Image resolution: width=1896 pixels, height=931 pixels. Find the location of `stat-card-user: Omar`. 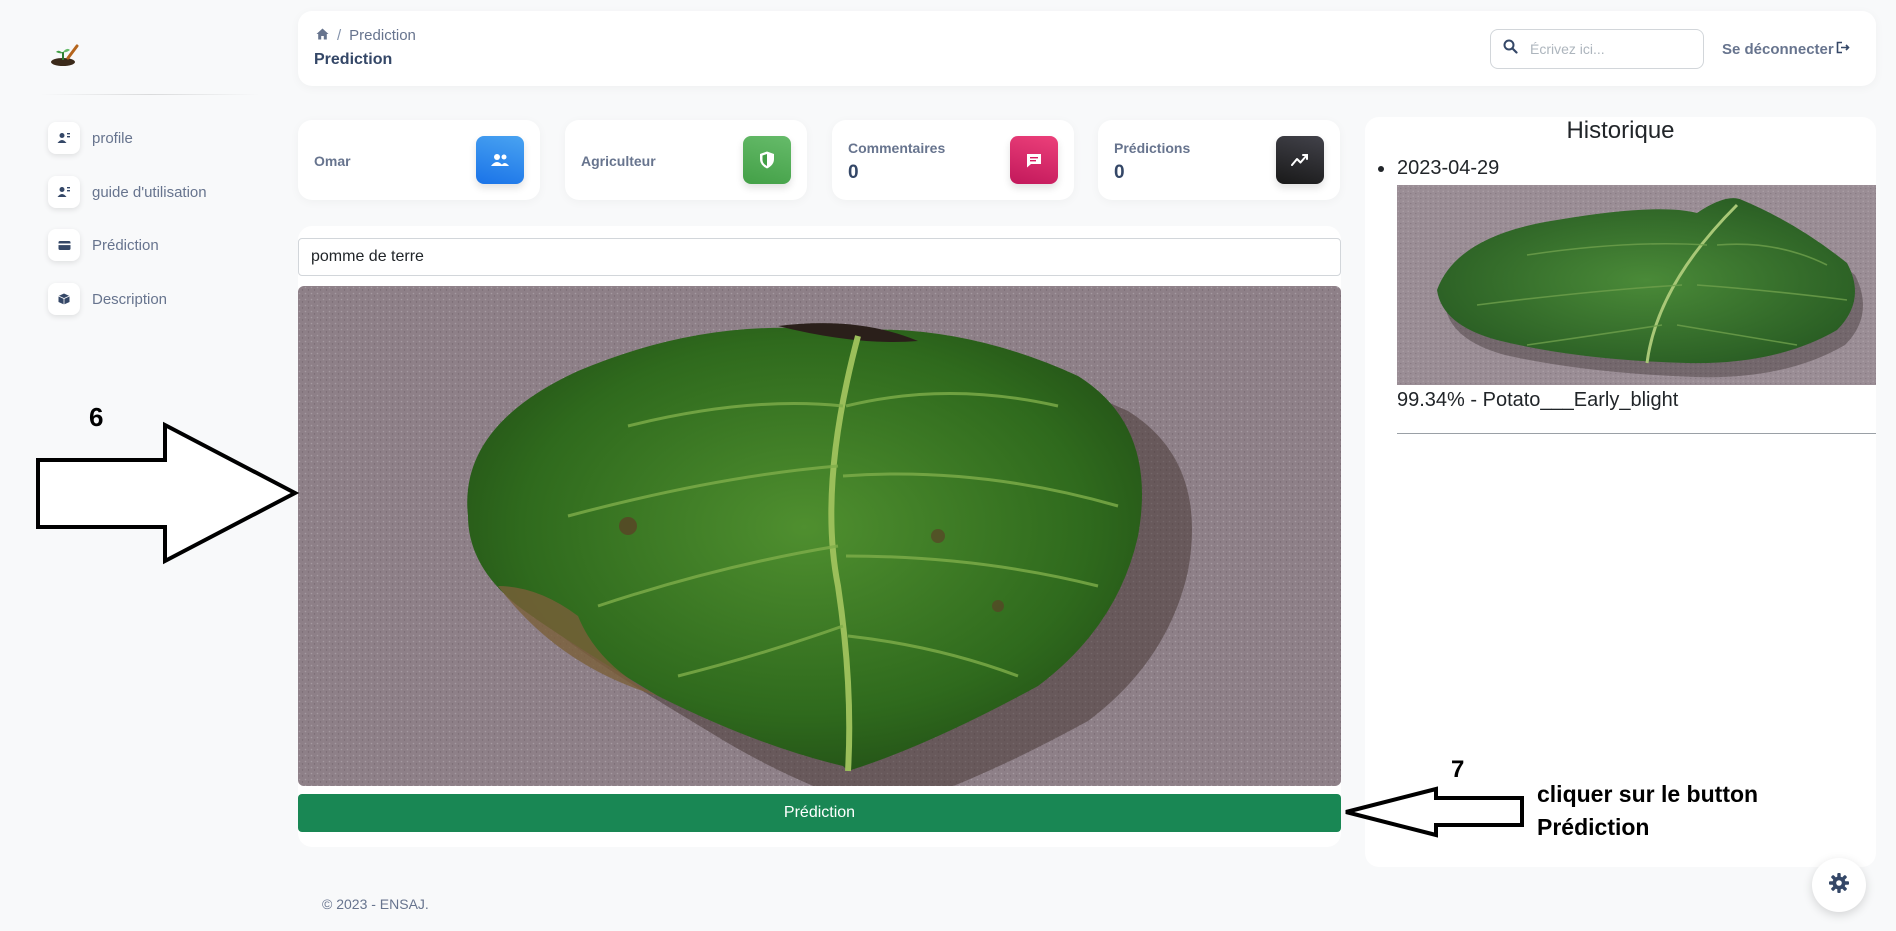

stat-card-user: Omar is located at coordinates (419, 160).